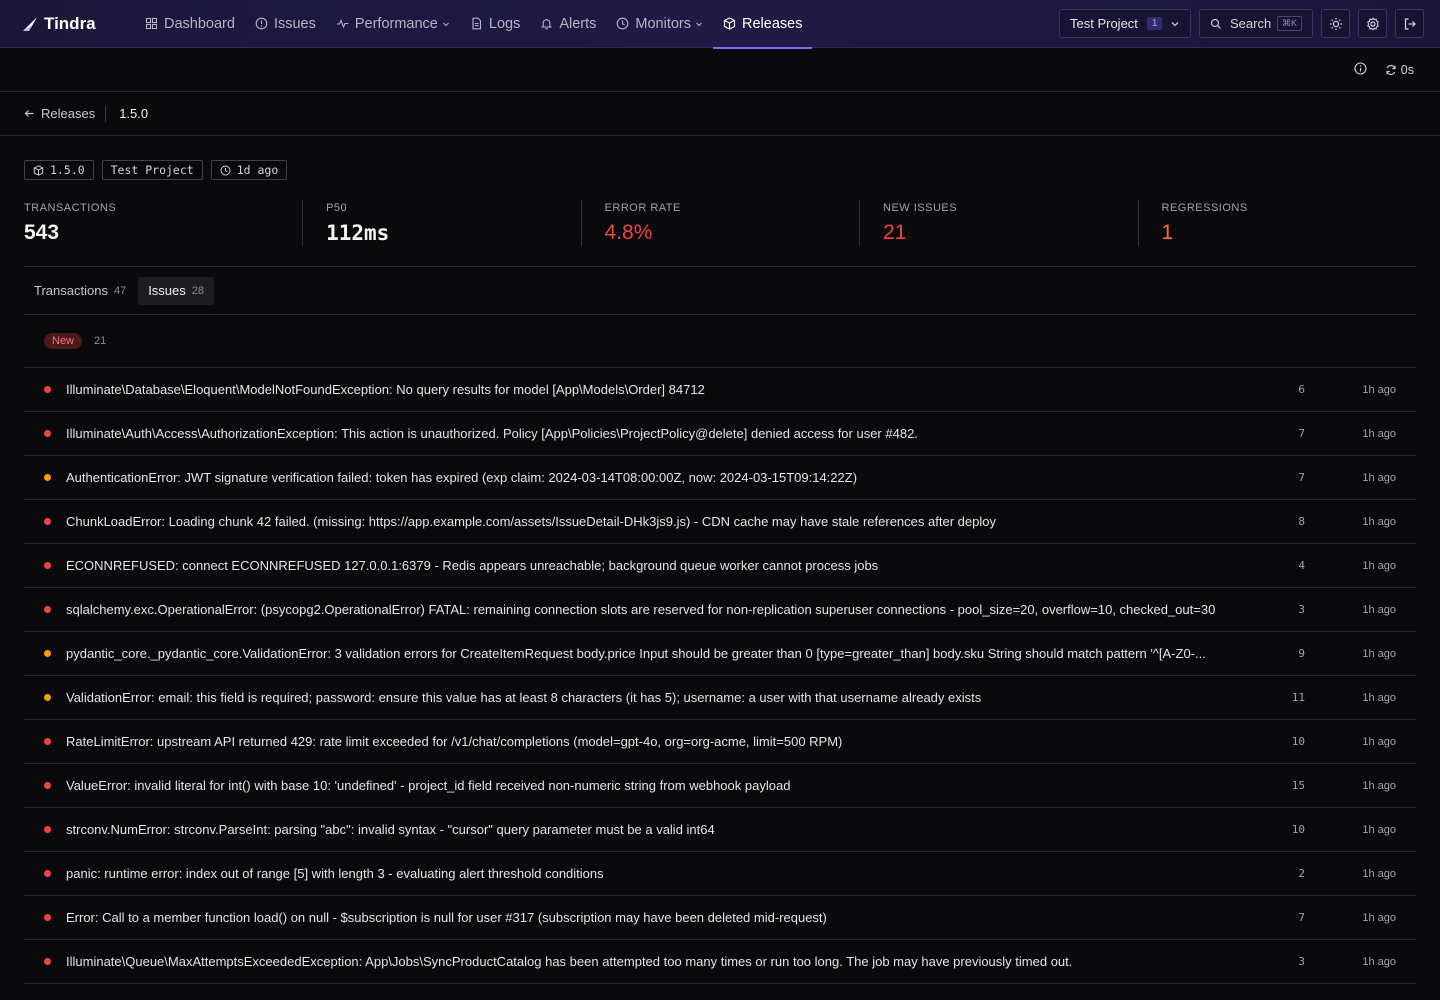 Image resolution: width=1440 pixels, height=1000 pixels. I want to click on tab-count: 47, so click(120, 290).